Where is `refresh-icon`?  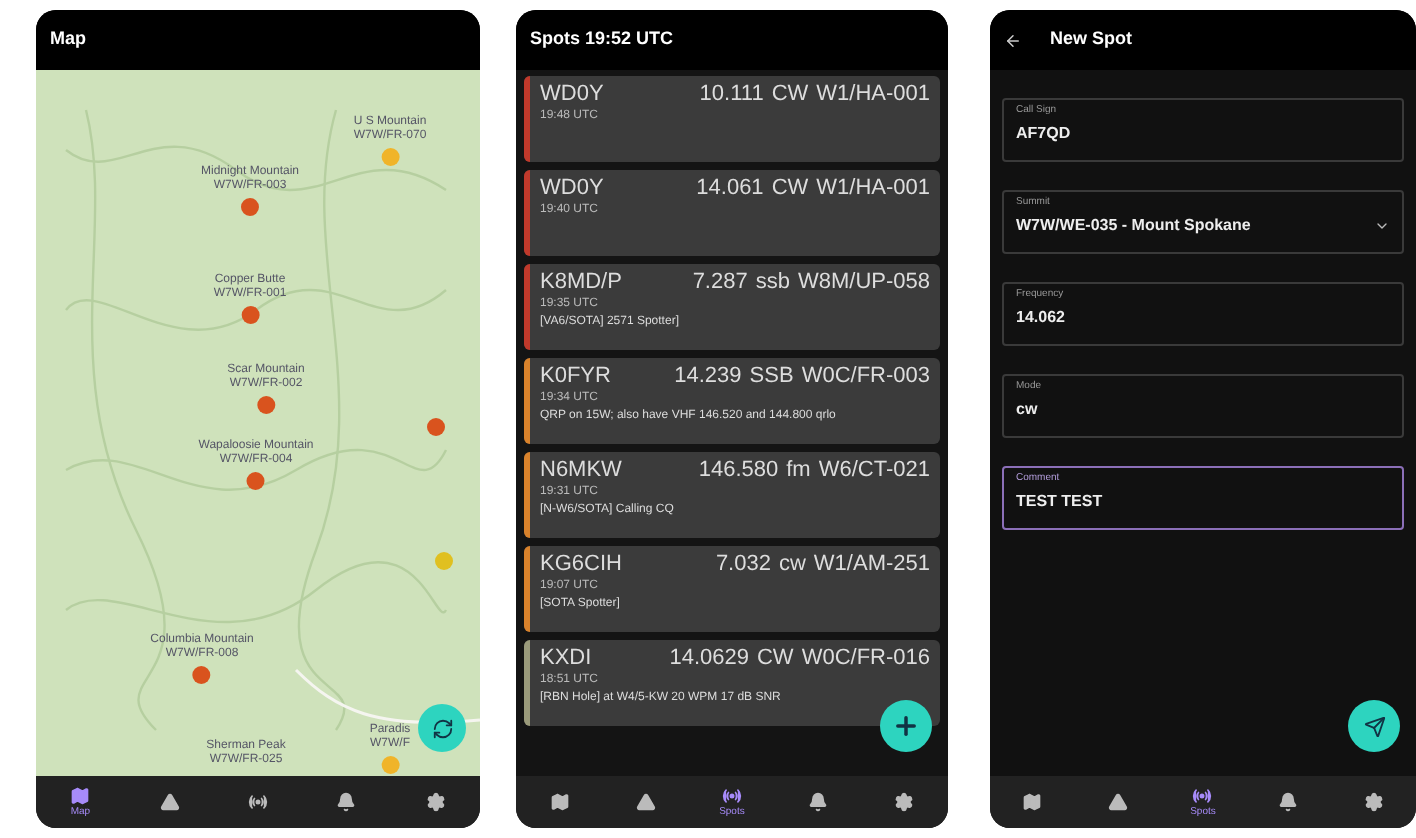 refresh-icon is located at coordinates (442, 728).